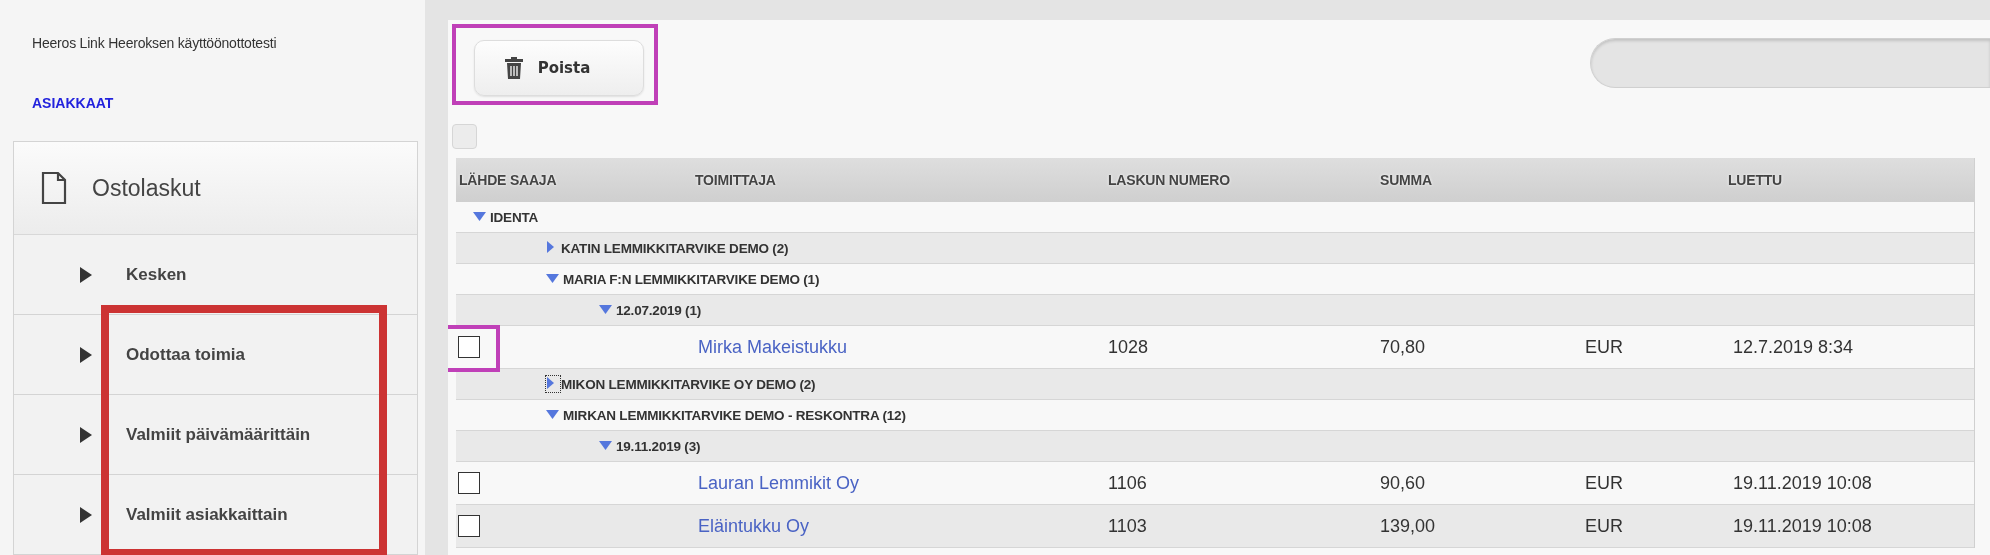 The height and width of the screenshot is (555, 1990). Describe the element at coordinates (215, 435) in the screenshot. I see `menu-item: Valmiit päivämäärittäin` at that location.